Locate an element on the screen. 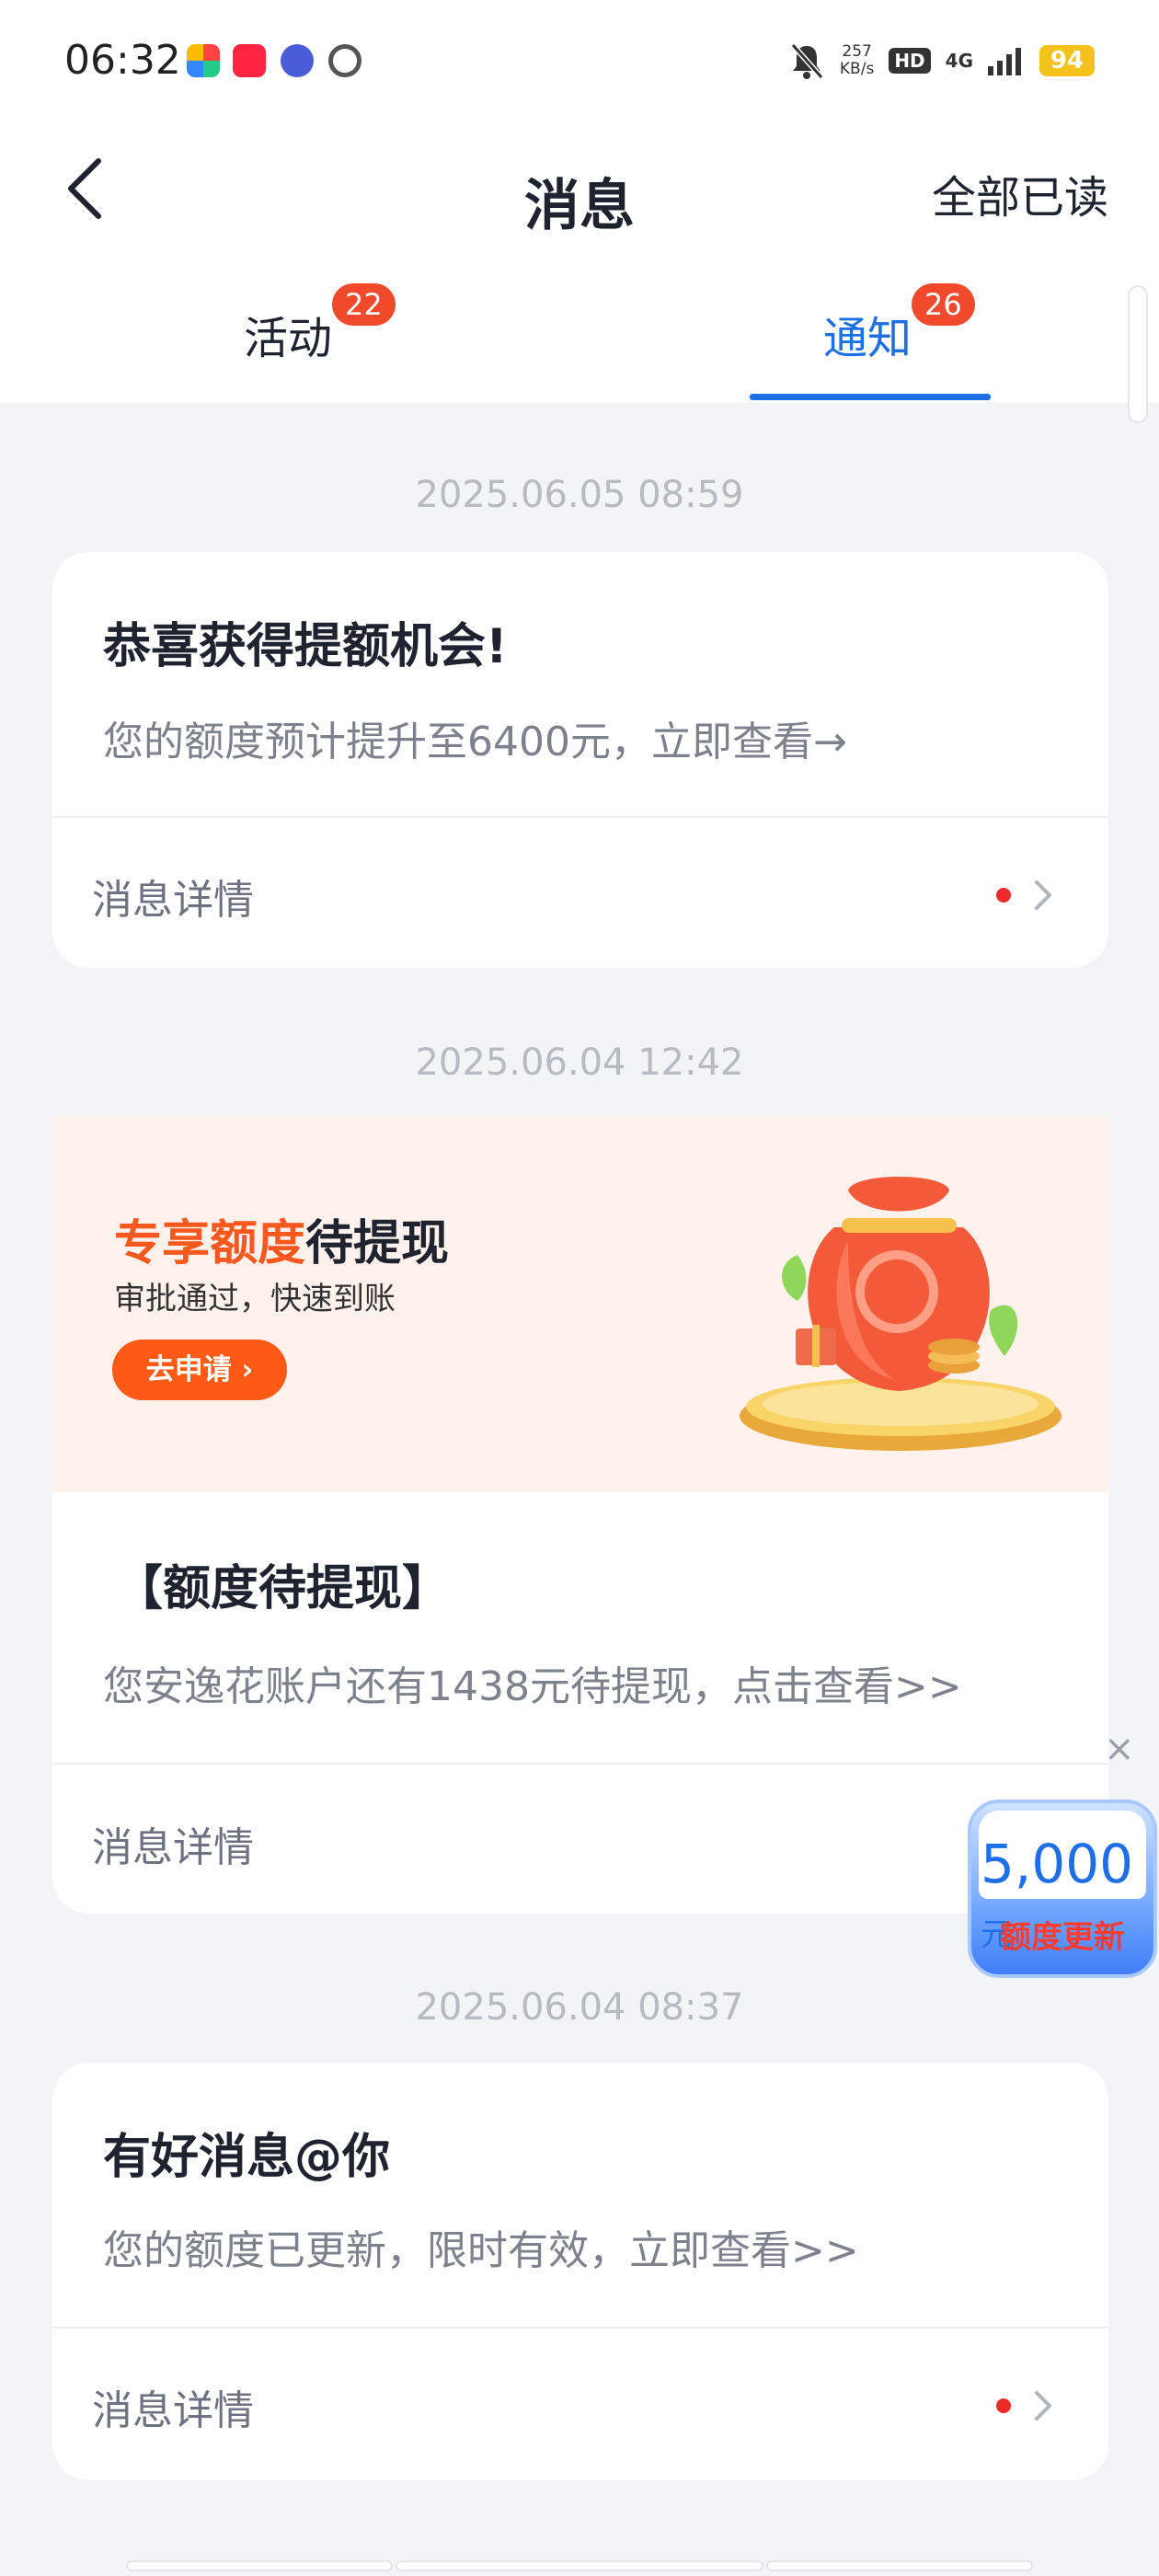  message-card: 恭喜获得提额机会! 您的额度预计提升至6400元，立即查看→ 消息详情 is located at coordinates (580, 760).